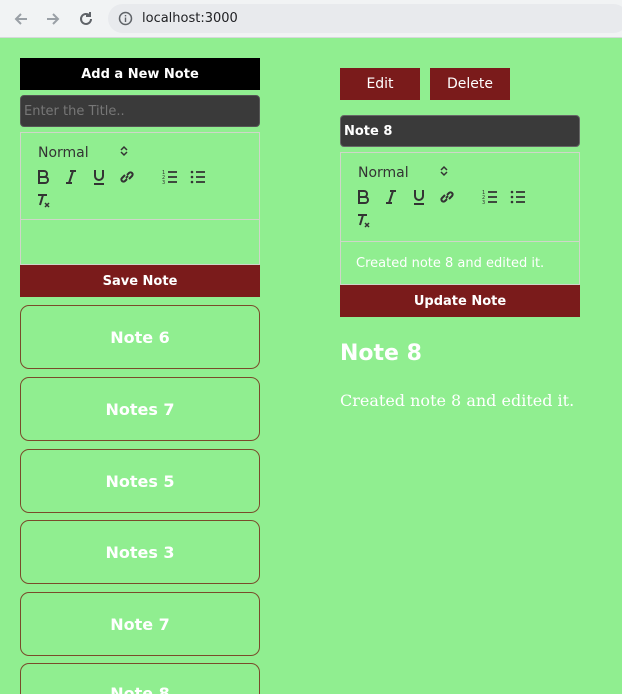 This screenshot has height=694, width=622. Describe the element at coordinates (190, 18) in the screenshot. I see `url-text: localhost:3000` at that location.